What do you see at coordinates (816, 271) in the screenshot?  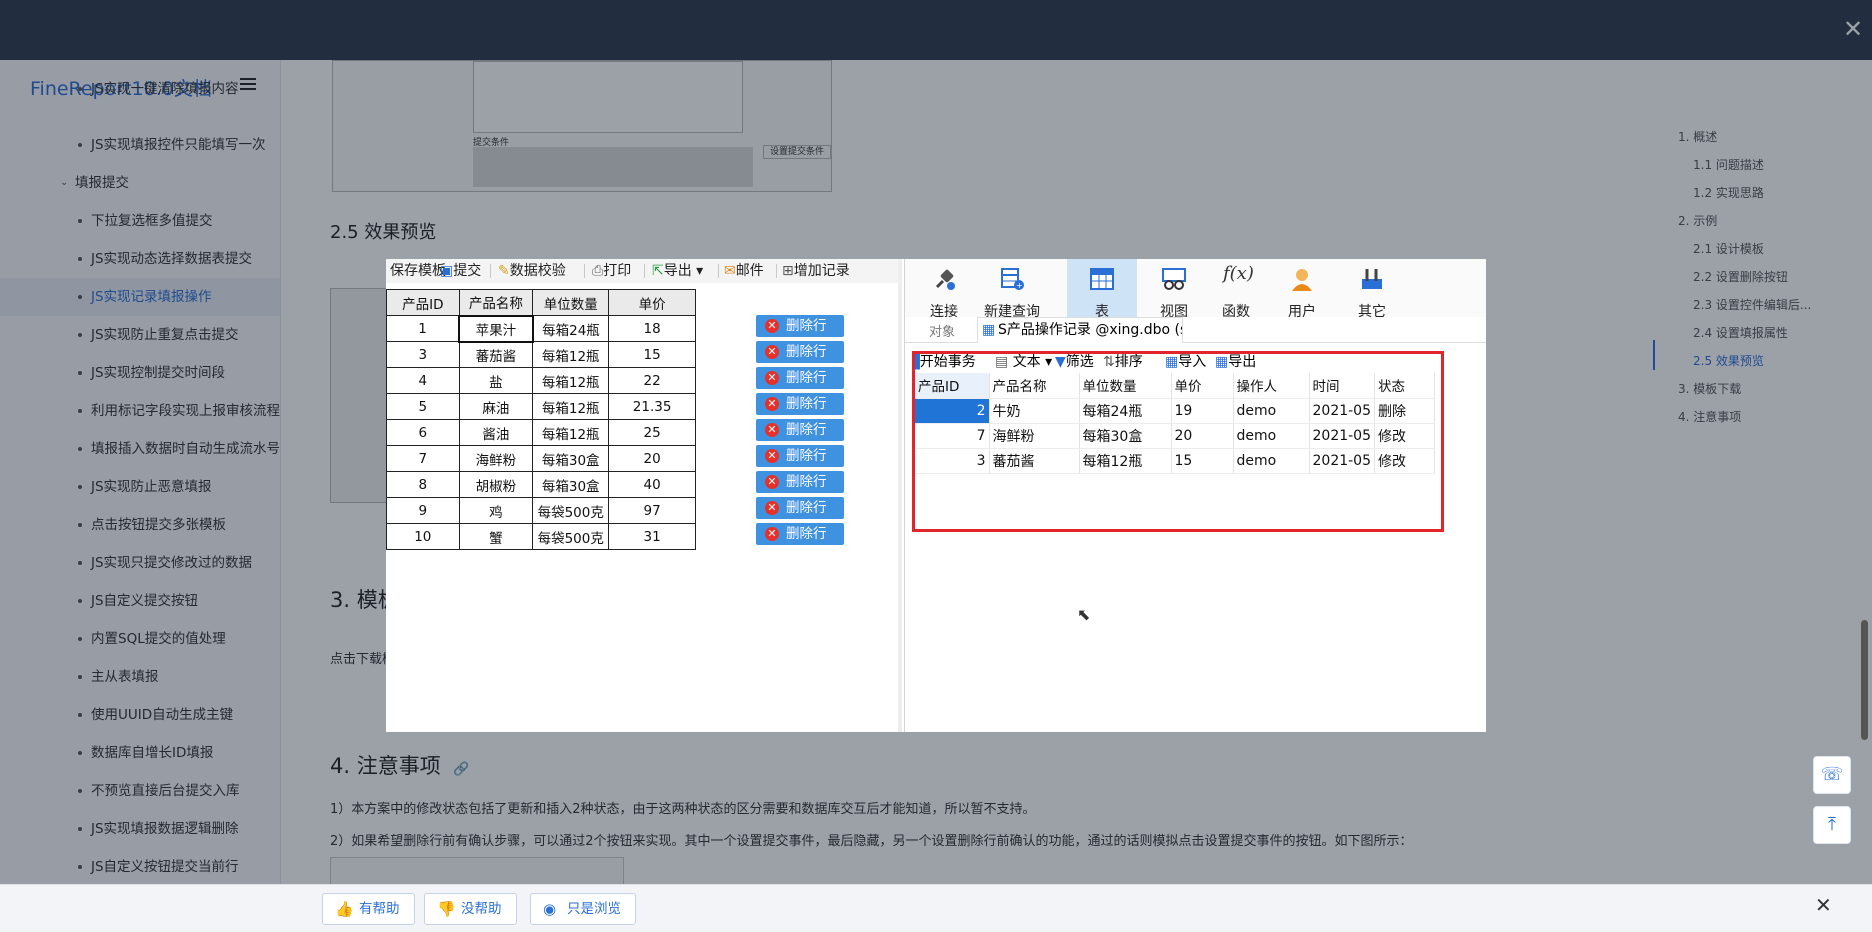 I see `add-record-button: ⊞增加记录` at bounding box center [816, 271].